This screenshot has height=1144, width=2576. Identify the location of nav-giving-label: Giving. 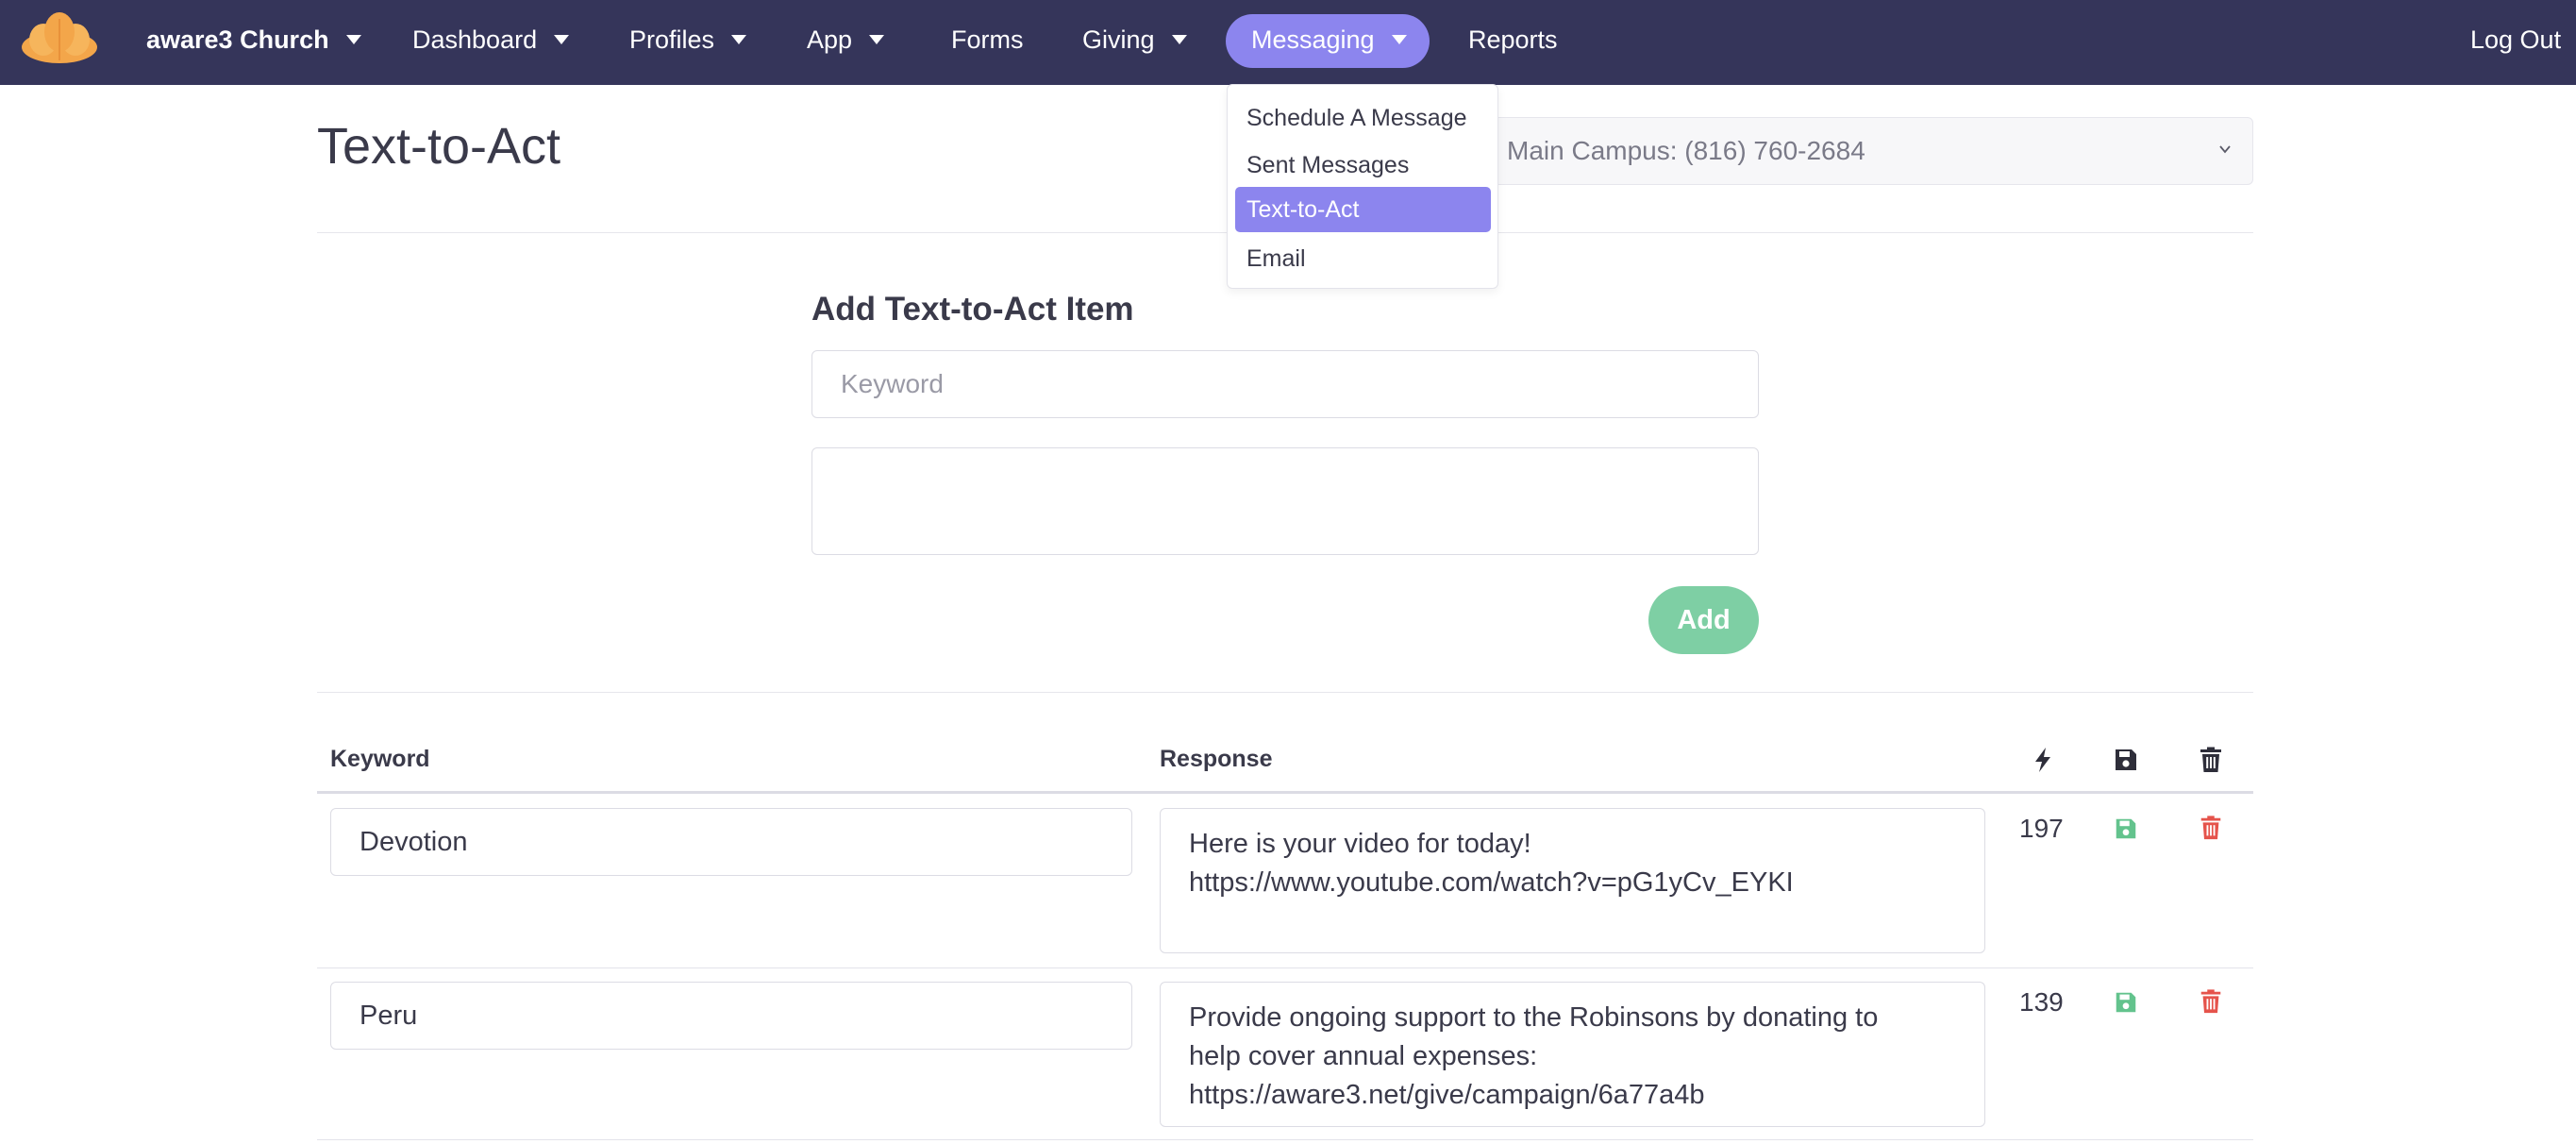
(1118, 39).